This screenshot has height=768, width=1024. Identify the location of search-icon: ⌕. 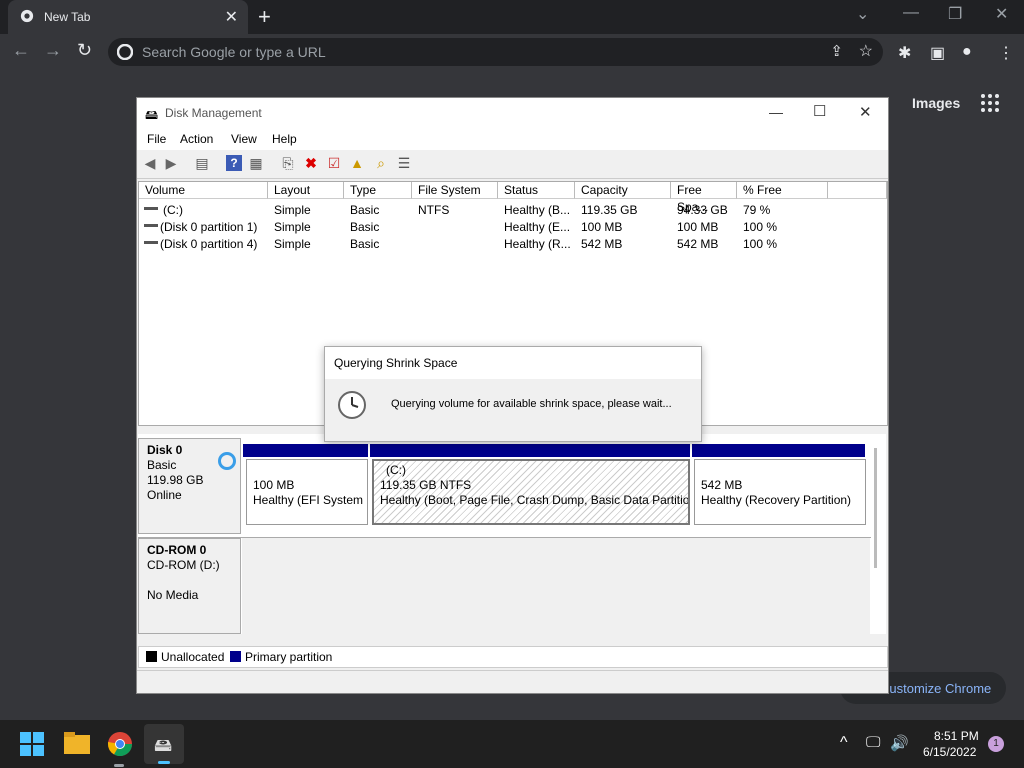
(381, 163).